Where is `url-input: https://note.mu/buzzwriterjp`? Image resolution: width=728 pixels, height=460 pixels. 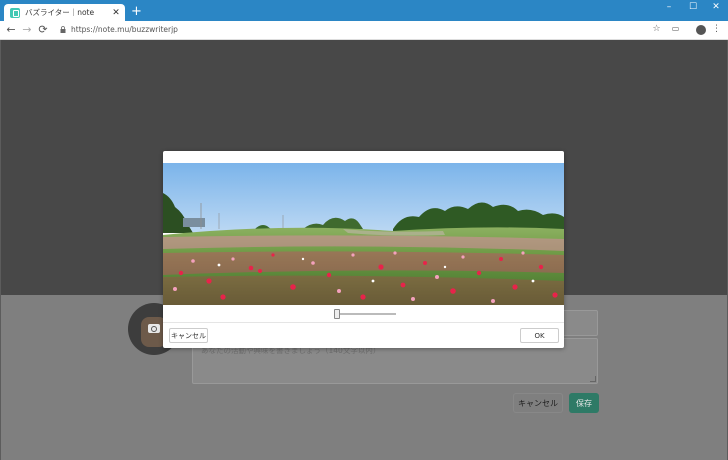 url-input: https://note.mu/buzzwriterjp is located at coordinates (124, 29).